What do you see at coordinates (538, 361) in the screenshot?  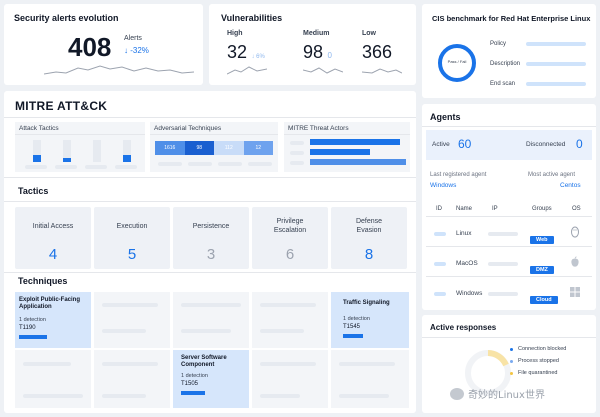 I see `legend-label: Process stopped` at bounding box center [538, 361].